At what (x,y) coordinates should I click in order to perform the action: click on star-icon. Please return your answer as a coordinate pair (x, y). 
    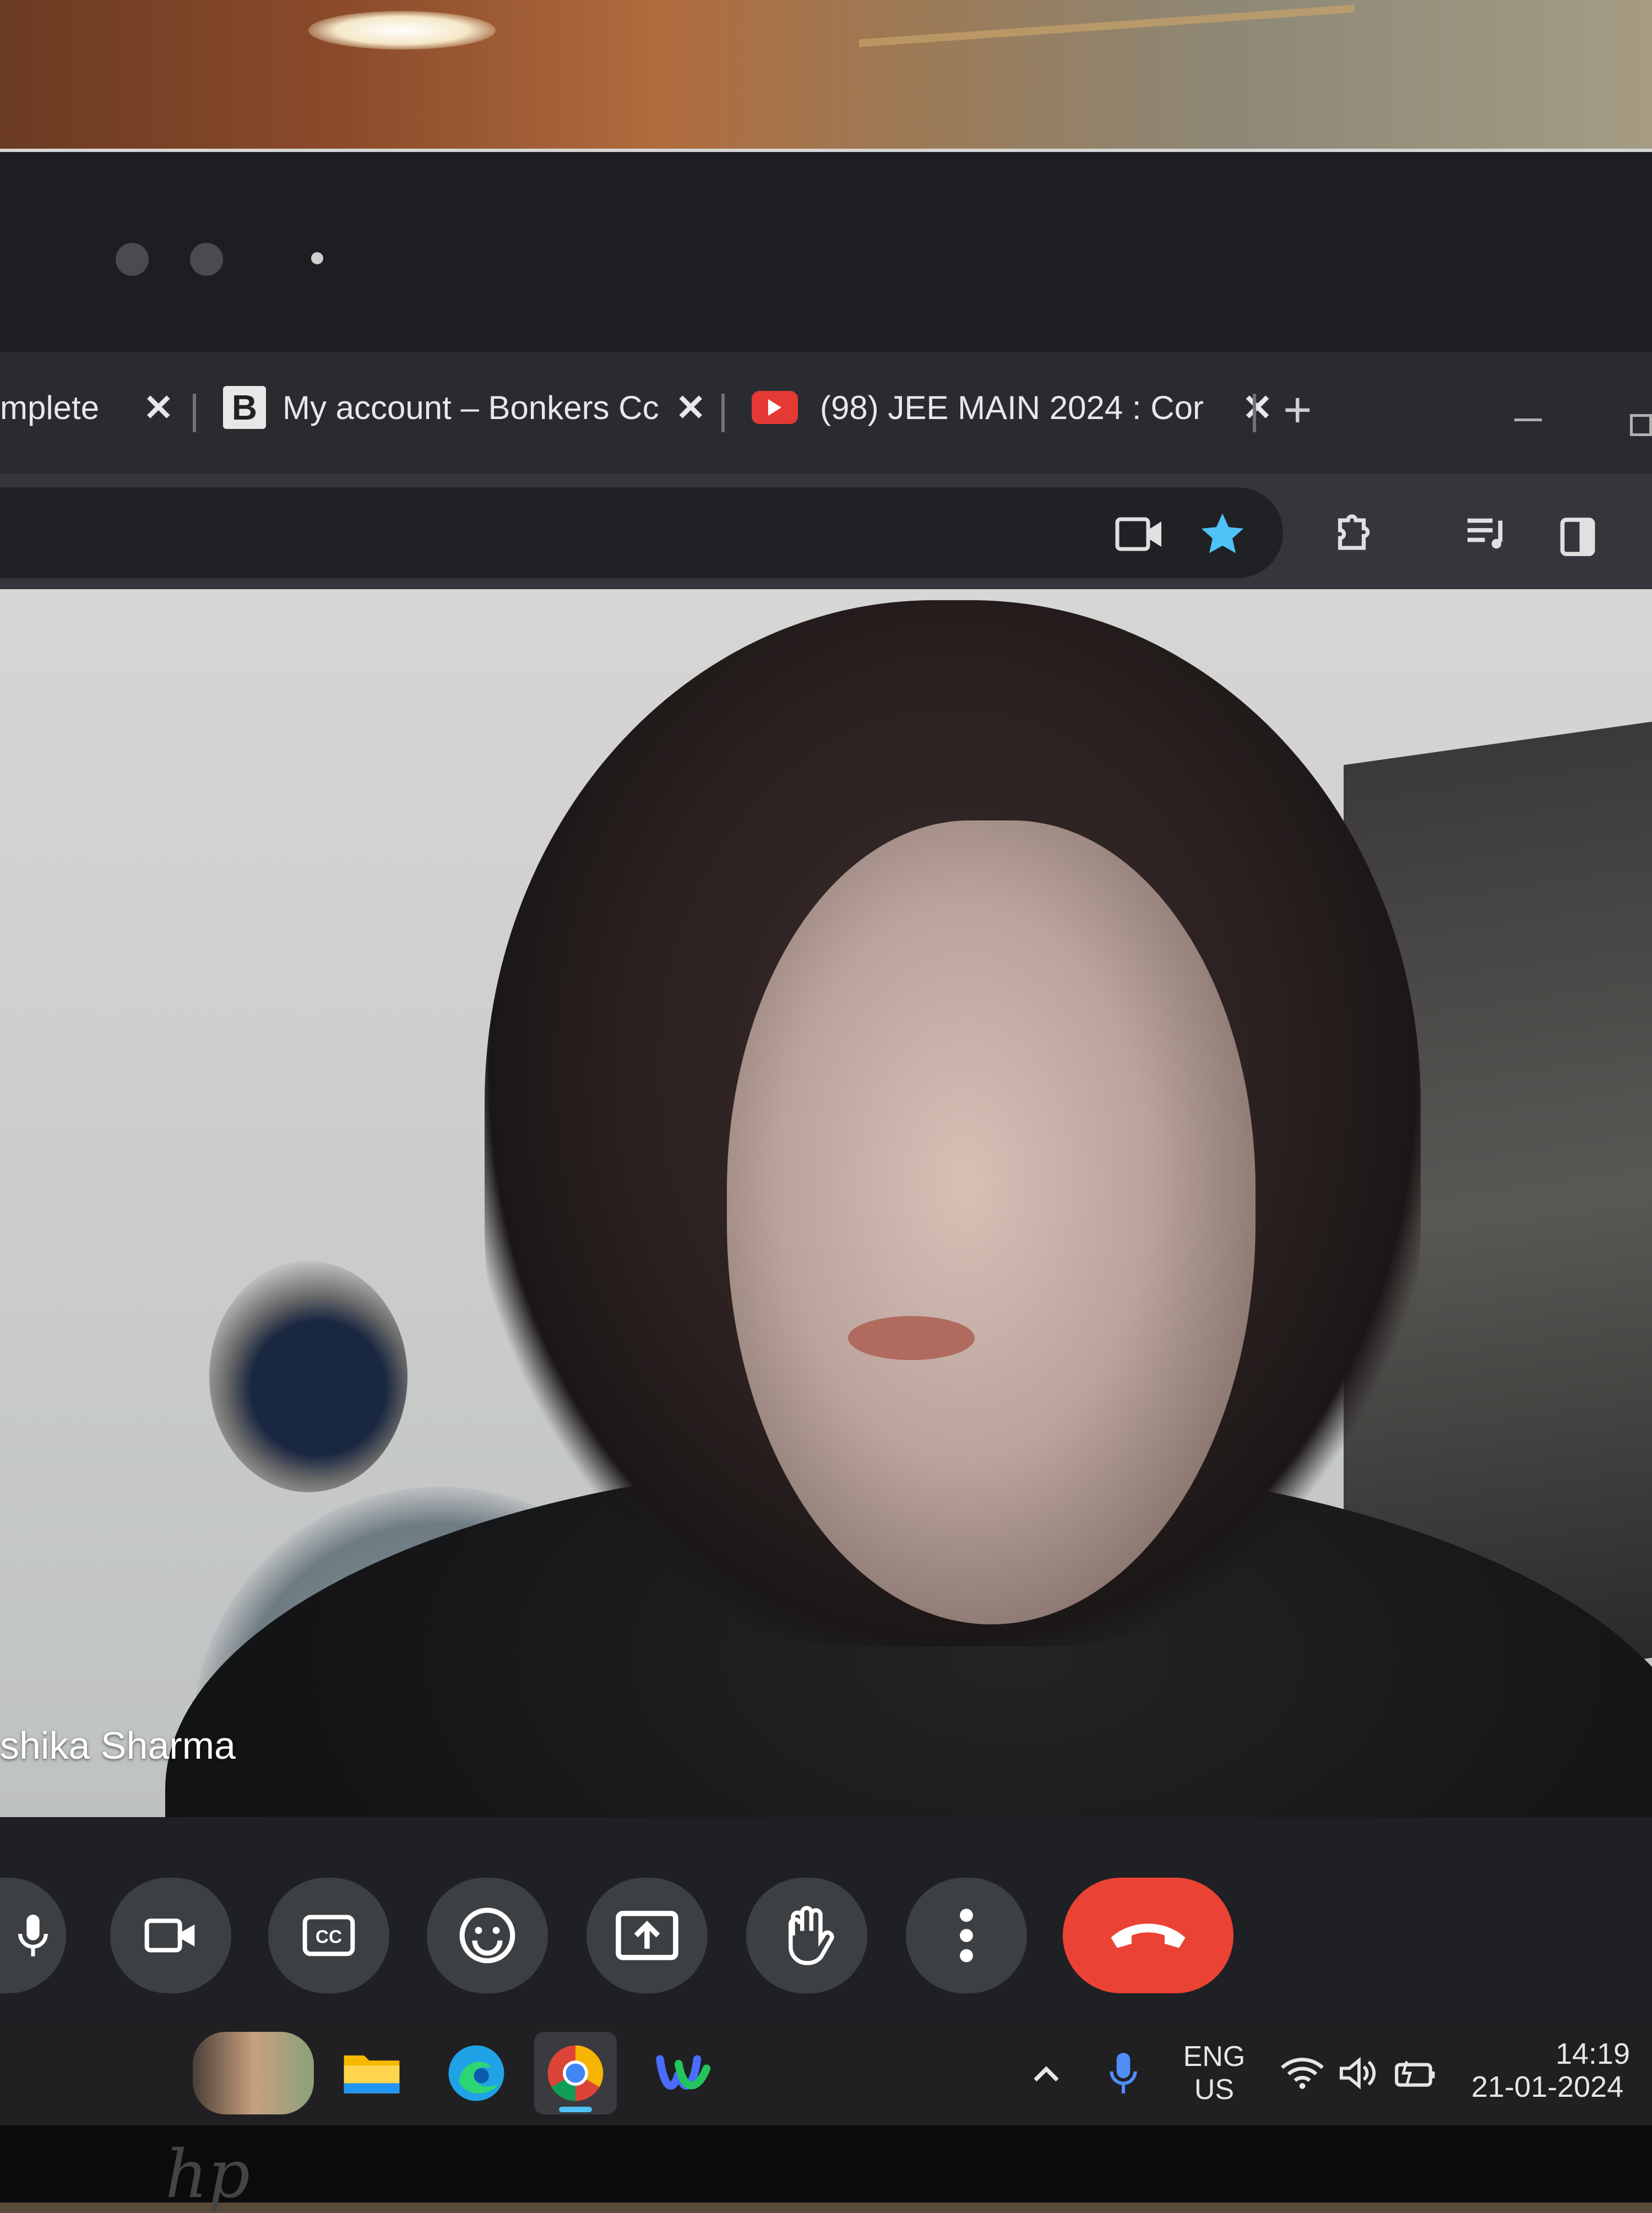
    Looking at the image, I should click on (1222, 534).